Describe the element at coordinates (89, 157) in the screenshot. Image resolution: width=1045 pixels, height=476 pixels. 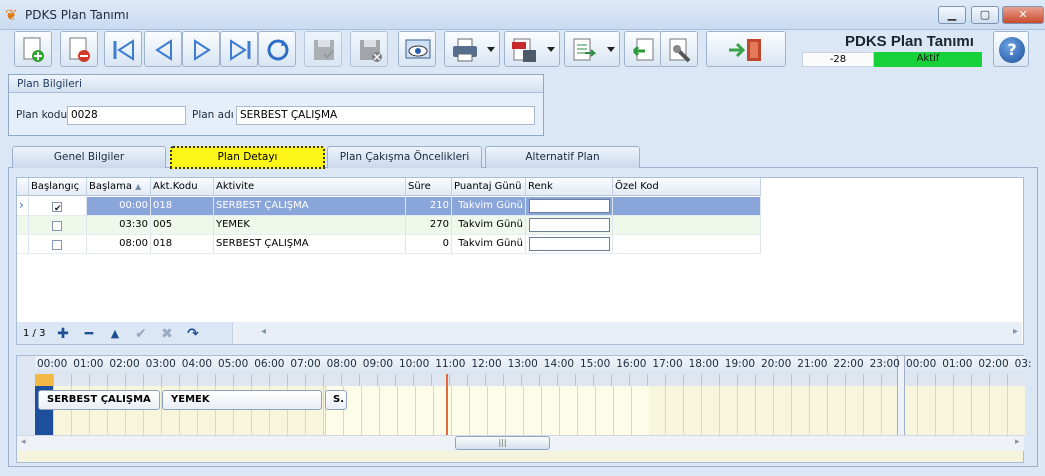
I see `tab-genel-bilgiler: Genel Bilgiler` at that location.